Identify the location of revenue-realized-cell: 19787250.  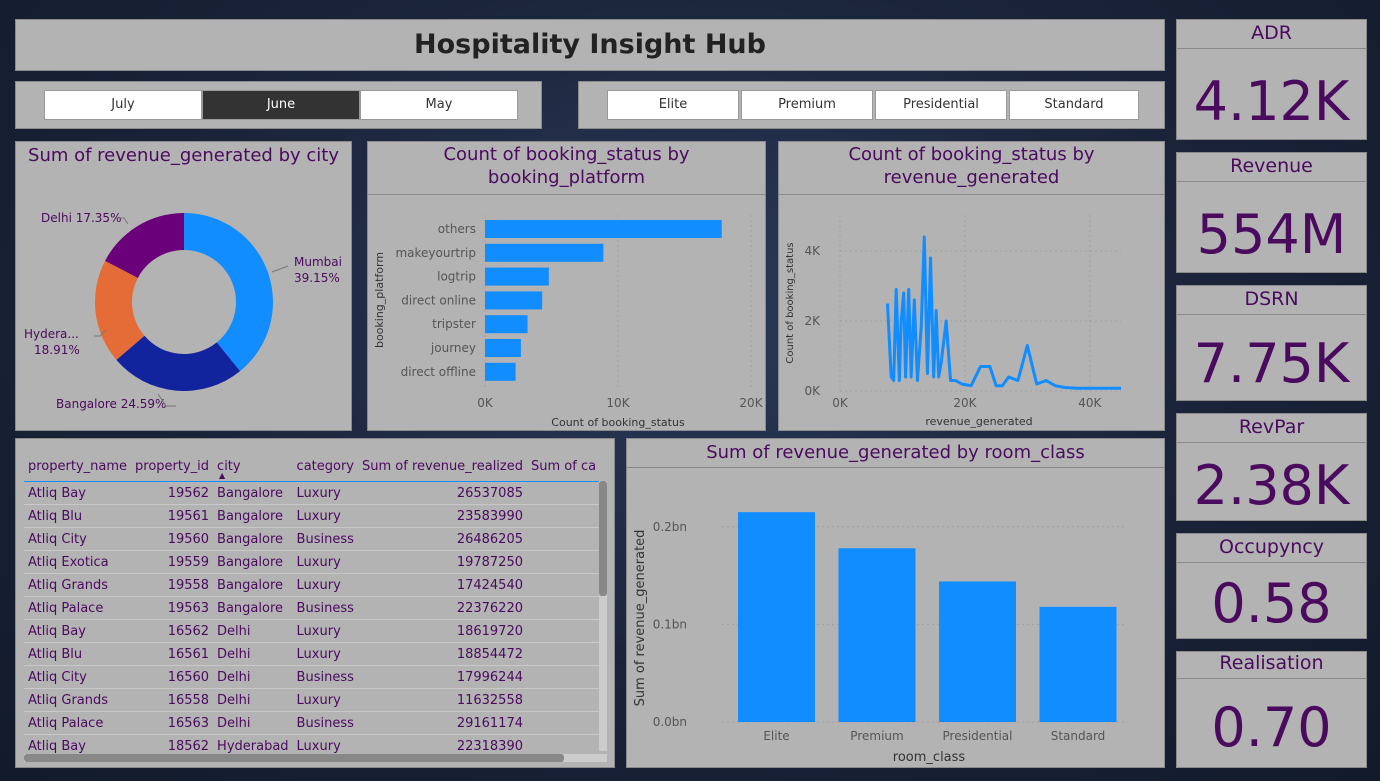
(442, 562).